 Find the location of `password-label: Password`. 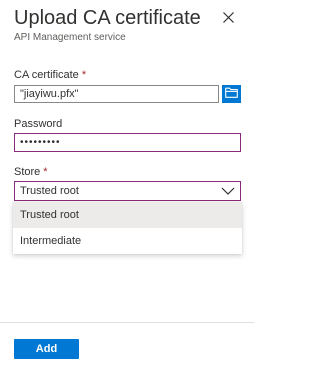

password-label: Password is located at coordinates (38, 124).